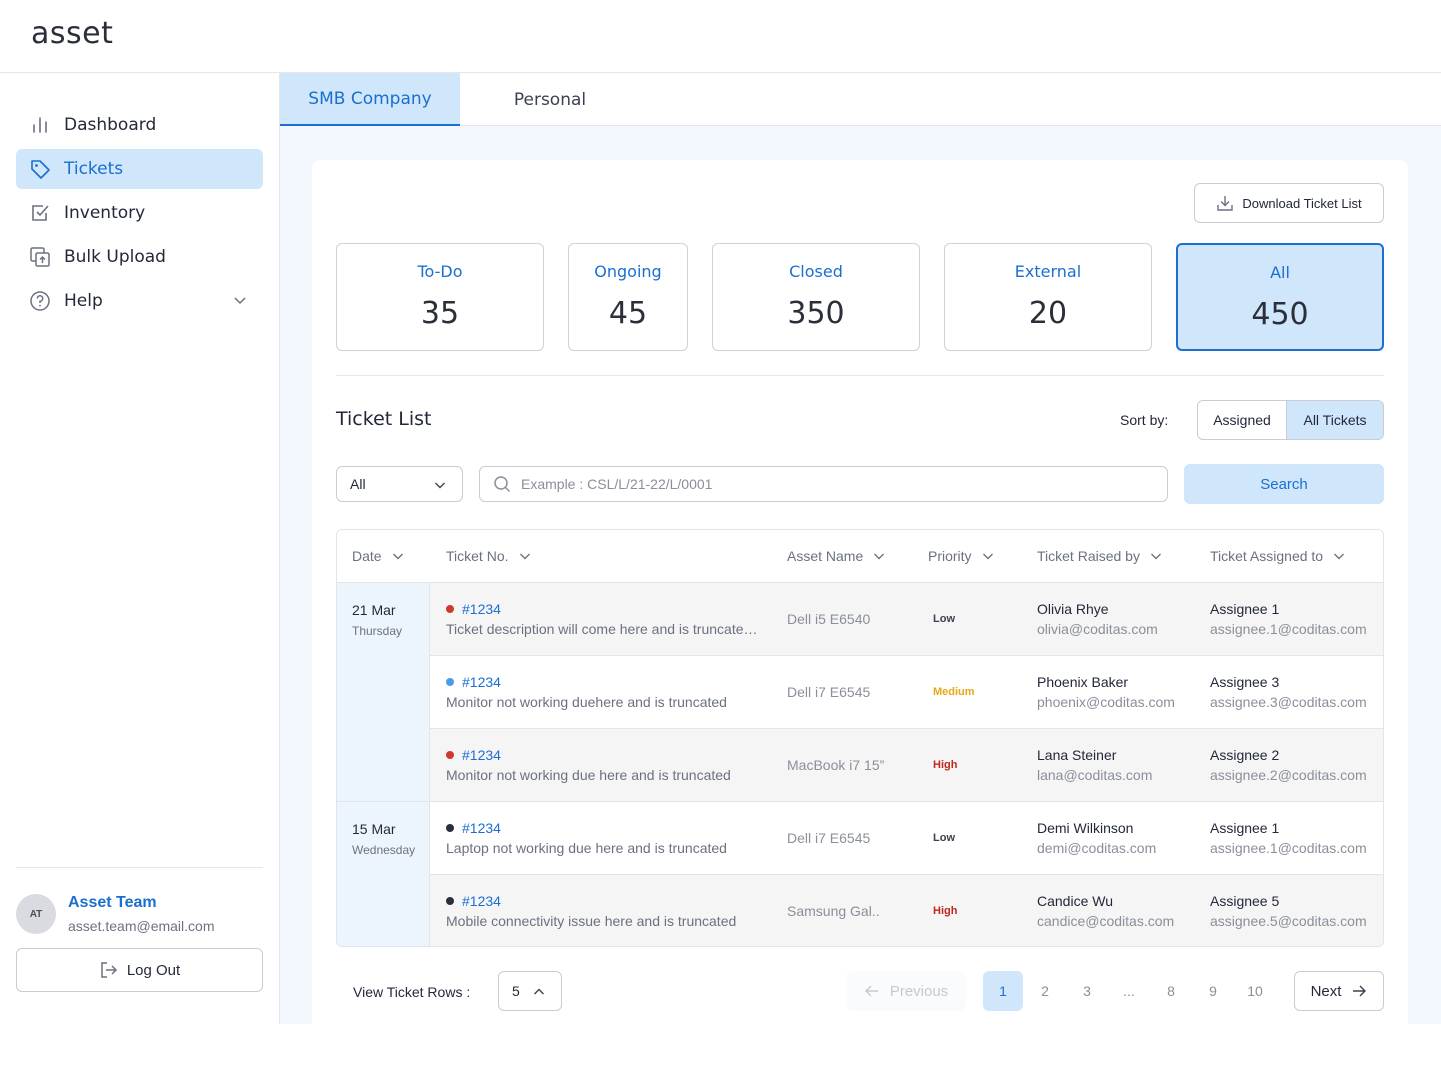 The image size is (1441, 1067). I want to click on assignee-email: assignee.1@coditas.com, so click(1288, 848).